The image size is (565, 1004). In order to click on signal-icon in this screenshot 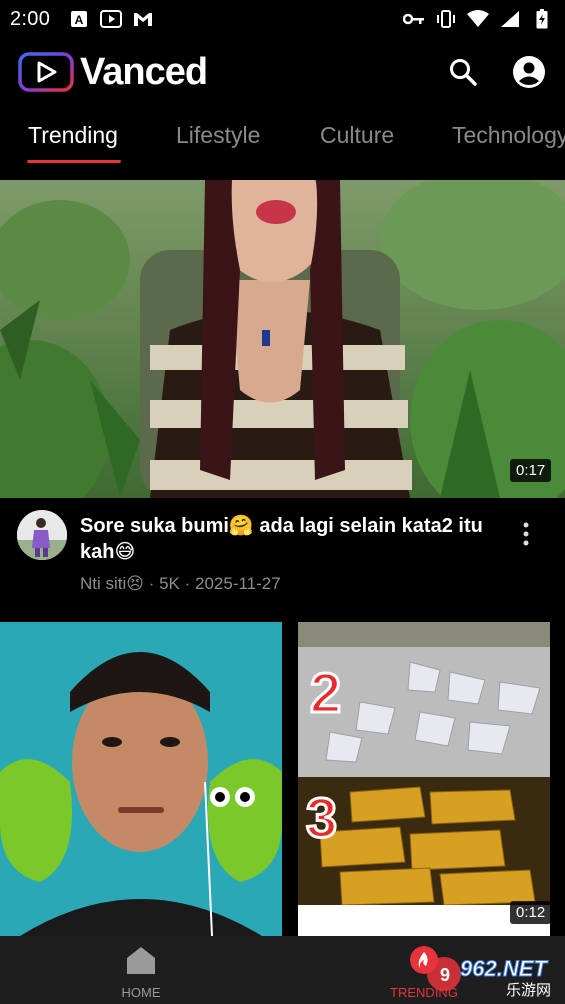, I will do `click(510, 19)`.